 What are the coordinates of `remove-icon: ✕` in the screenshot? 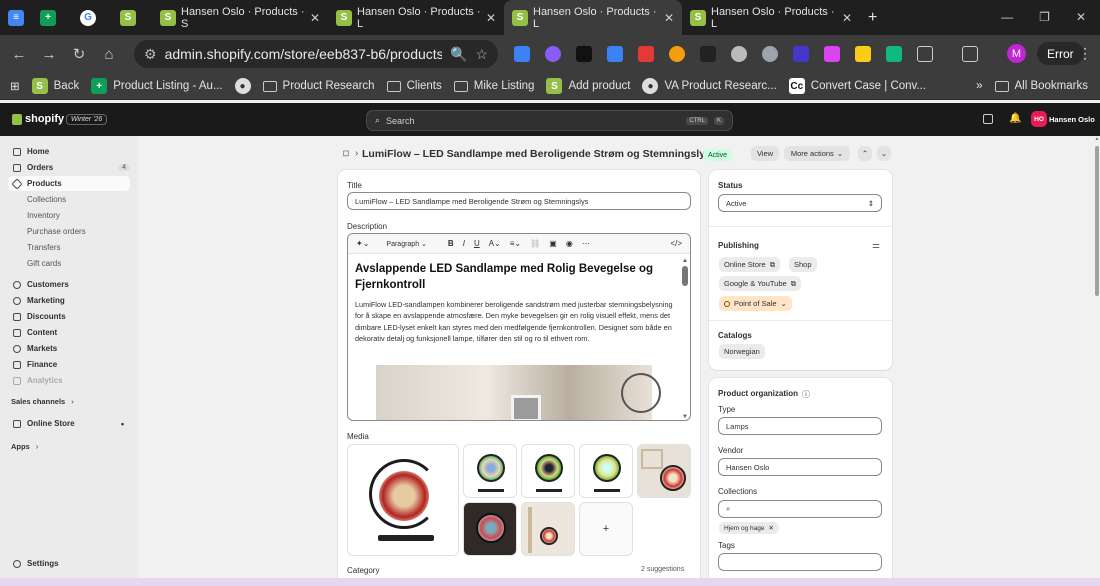 It's located at (770, 528).